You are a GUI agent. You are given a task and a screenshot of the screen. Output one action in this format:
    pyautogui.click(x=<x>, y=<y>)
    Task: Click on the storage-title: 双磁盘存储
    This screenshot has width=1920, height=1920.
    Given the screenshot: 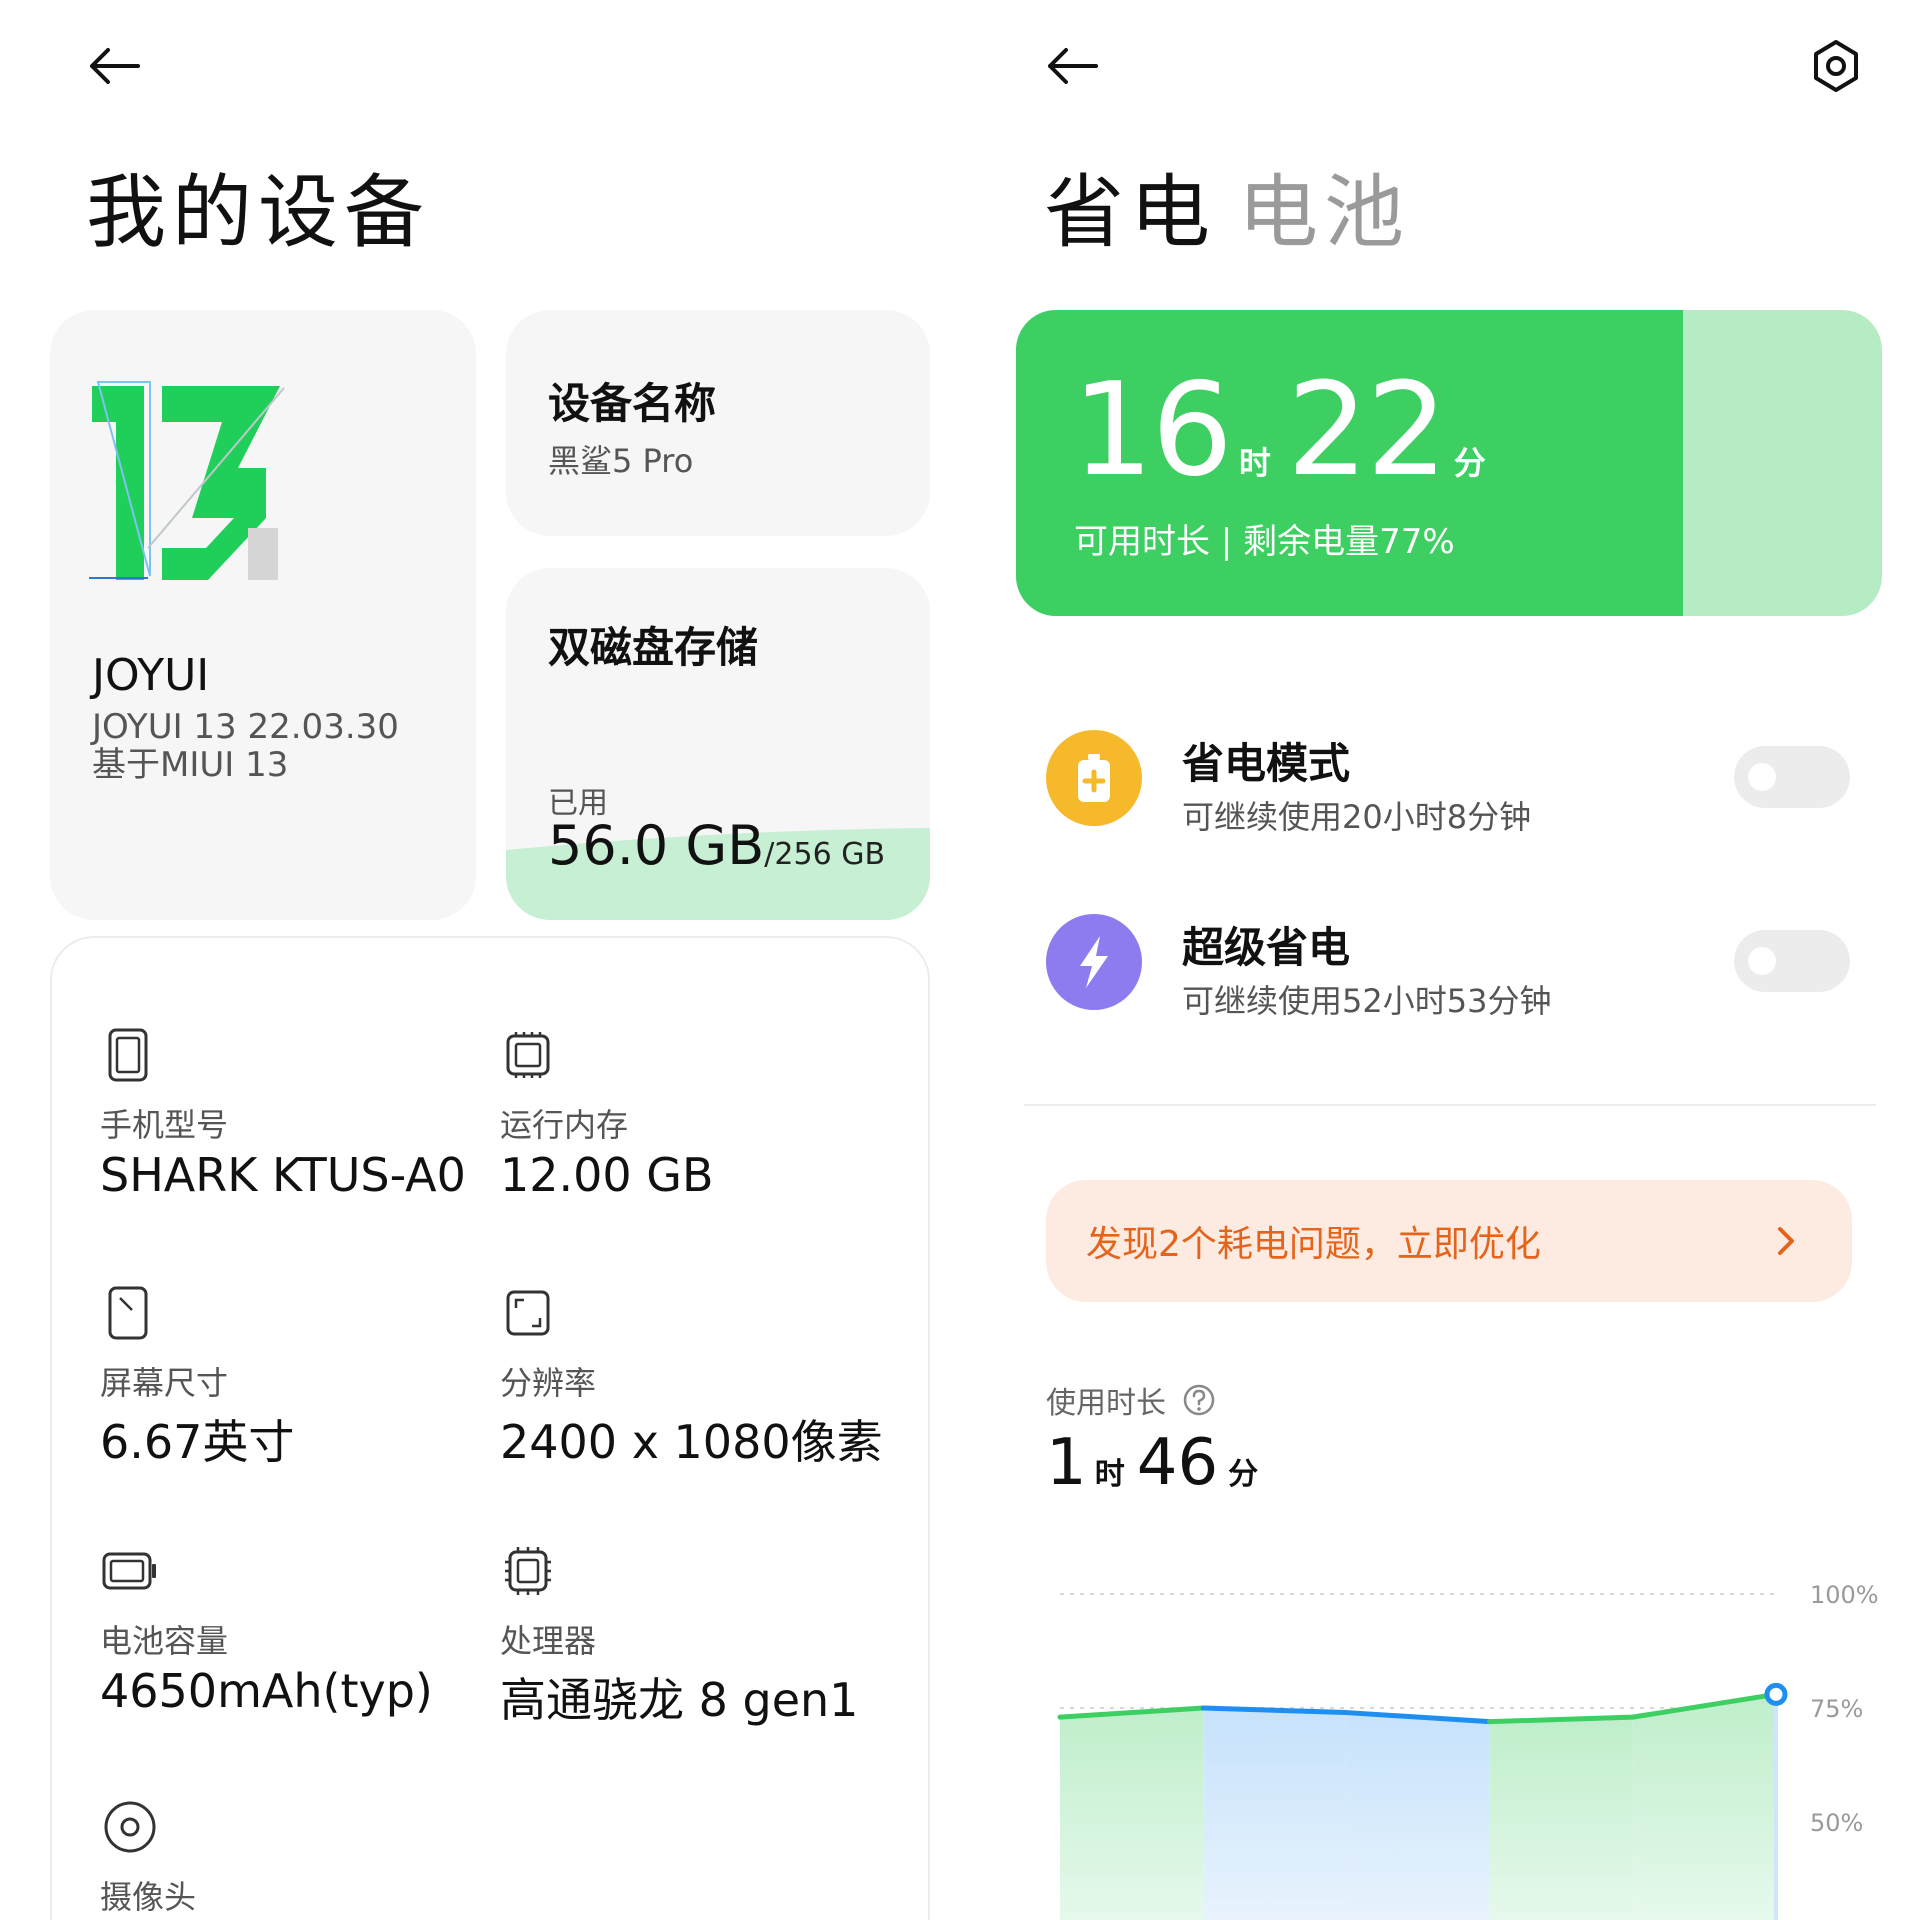 What is the action you would take?
    pyautogui.click(x=653, y=647)
    